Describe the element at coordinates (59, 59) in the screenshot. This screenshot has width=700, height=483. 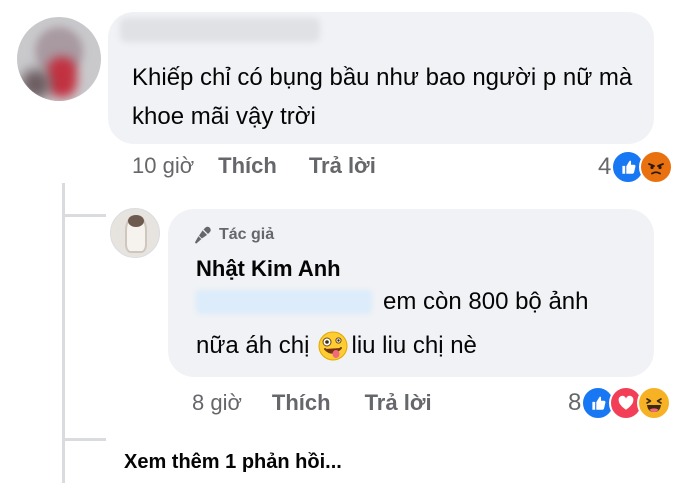
I see `commenter-avatar` at that location.